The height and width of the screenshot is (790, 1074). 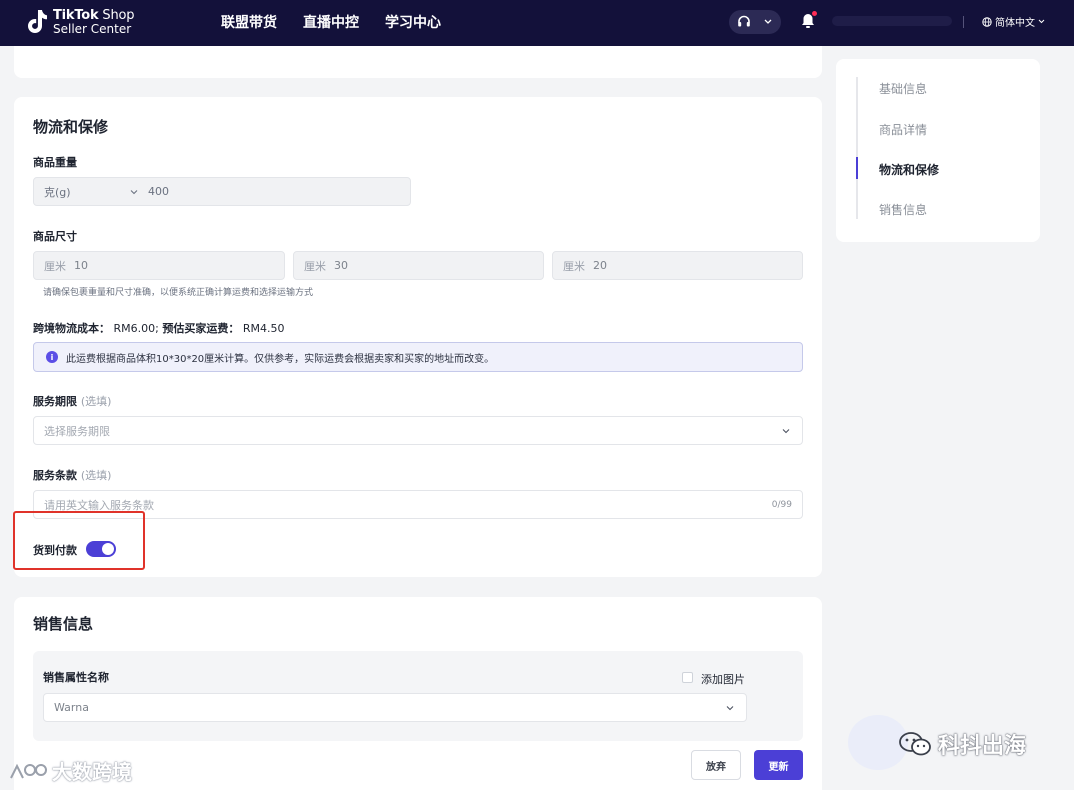 I want to click on service-period-select: 选择服务期限, so click(x=418, y=430).